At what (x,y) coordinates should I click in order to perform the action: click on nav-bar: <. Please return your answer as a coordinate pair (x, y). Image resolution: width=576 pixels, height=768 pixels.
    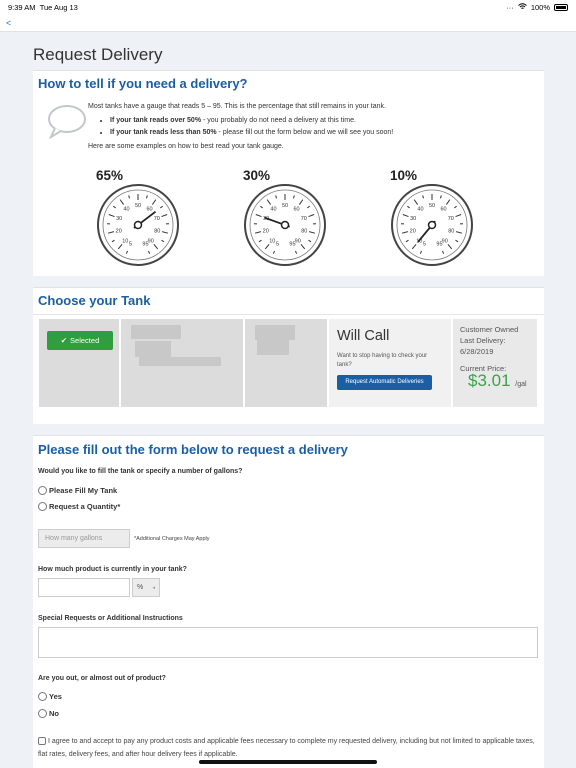
    Looking at the image, I should click on (288, 23).